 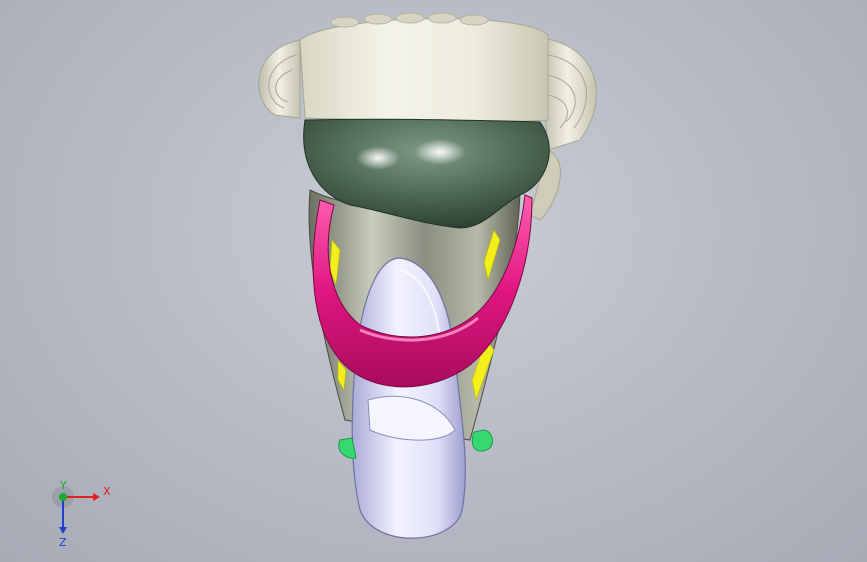 I want to click on z-axis-label: Z, so click(x=63, y=542).